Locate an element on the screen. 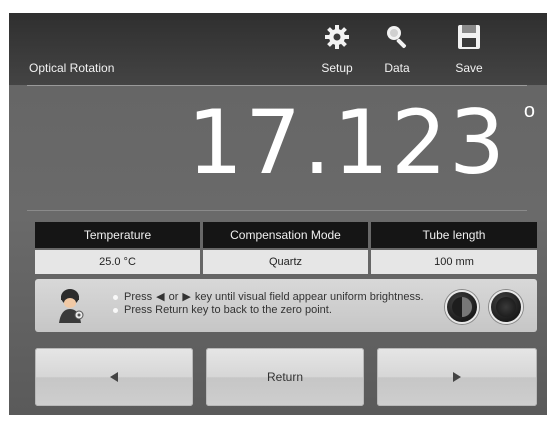  setup-button: Setup is located at coordinates (337, 49).